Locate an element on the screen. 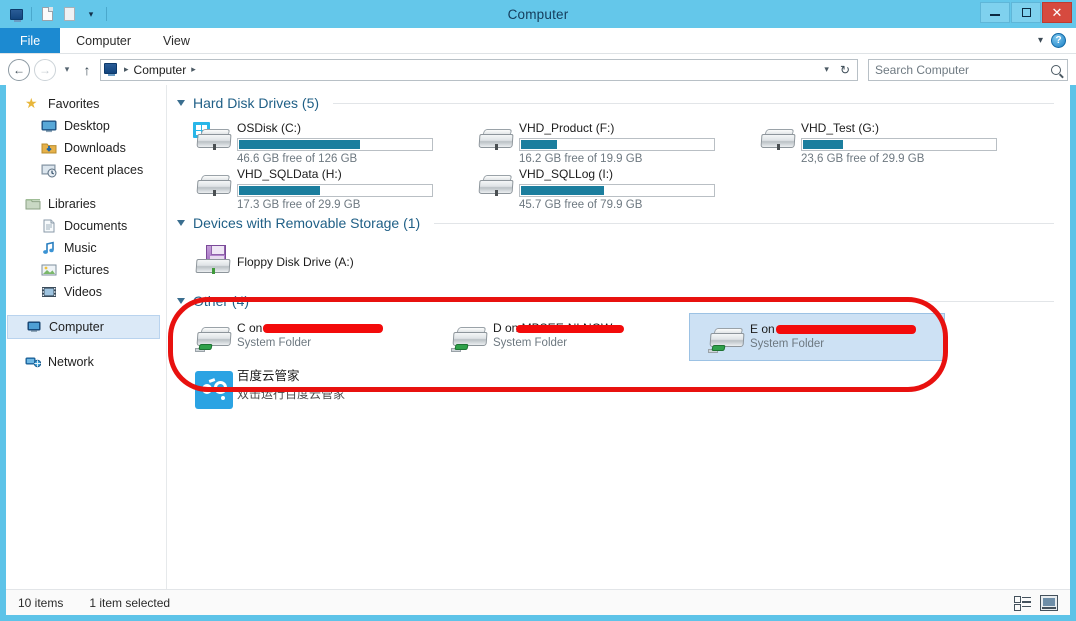 The width and height of the screenshot is (1076, 621). sidebar-item-libraries: Libraries is located at coordinates (86, 204).